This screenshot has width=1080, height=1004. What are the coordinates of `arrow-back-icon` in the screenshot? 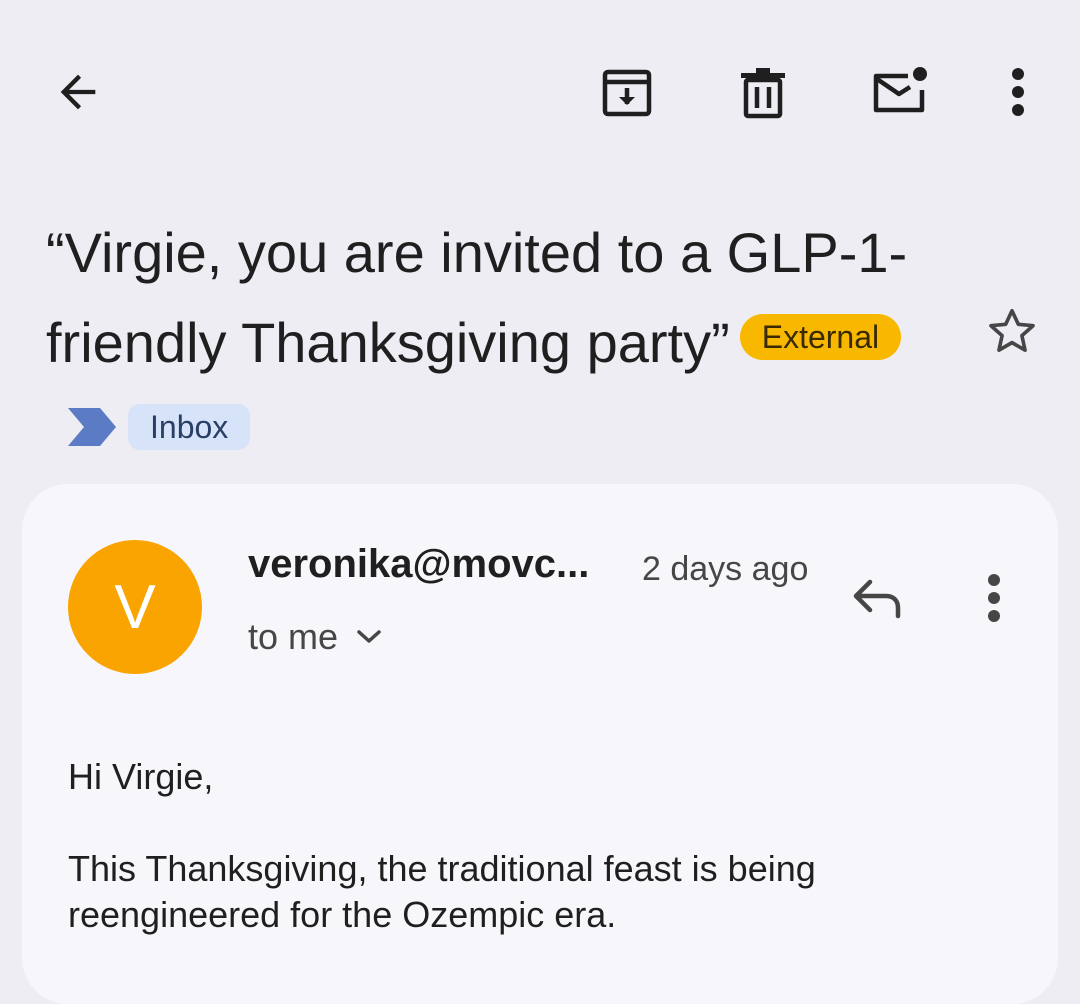 It's located at (78, 92).